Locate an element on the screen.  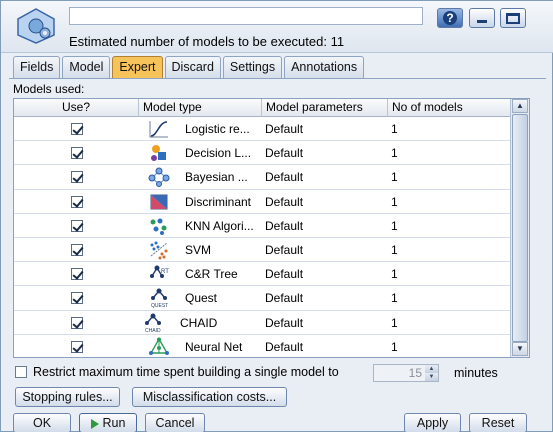
tab-fields: Fields is located at coordinates (37, 67).